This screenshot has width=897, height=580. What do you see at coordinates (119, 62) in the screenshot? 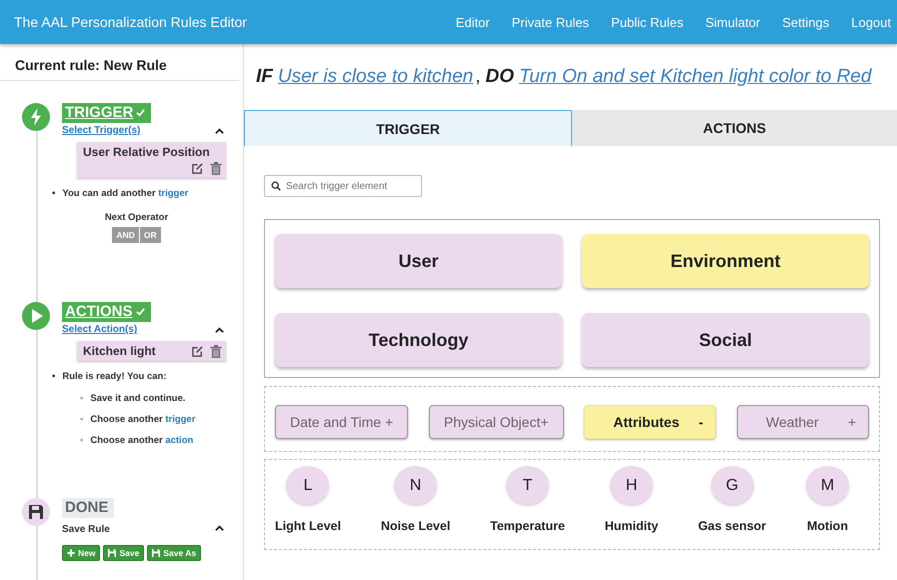
I see `current-rule-heading: Current rule: New Rule` at bounding box center [119, 62].